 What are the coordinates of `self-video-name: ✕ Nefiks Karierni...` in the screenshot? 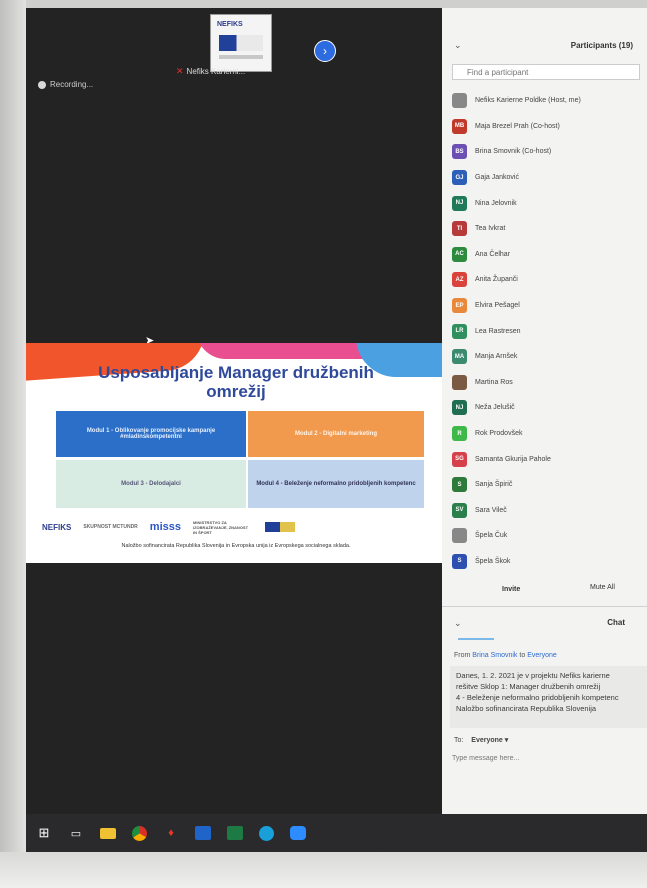 It's located at (210, 71).